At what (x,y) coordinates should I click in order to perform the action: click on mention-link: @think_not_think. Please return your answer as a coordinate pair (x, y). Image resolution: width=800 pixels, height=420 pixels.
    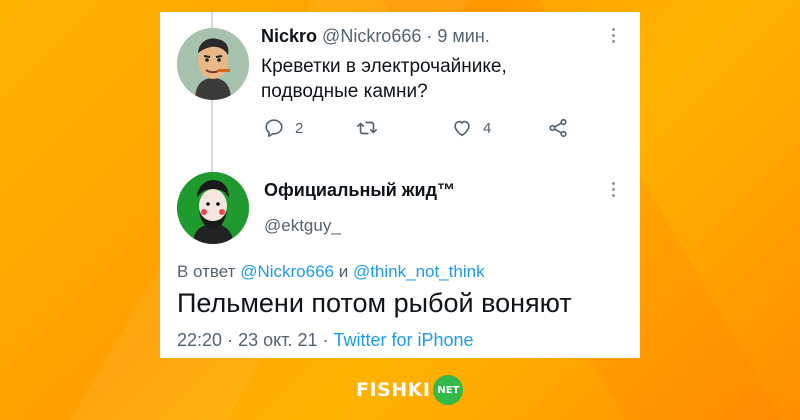
    Looking at the image, I should click on (419, 271).